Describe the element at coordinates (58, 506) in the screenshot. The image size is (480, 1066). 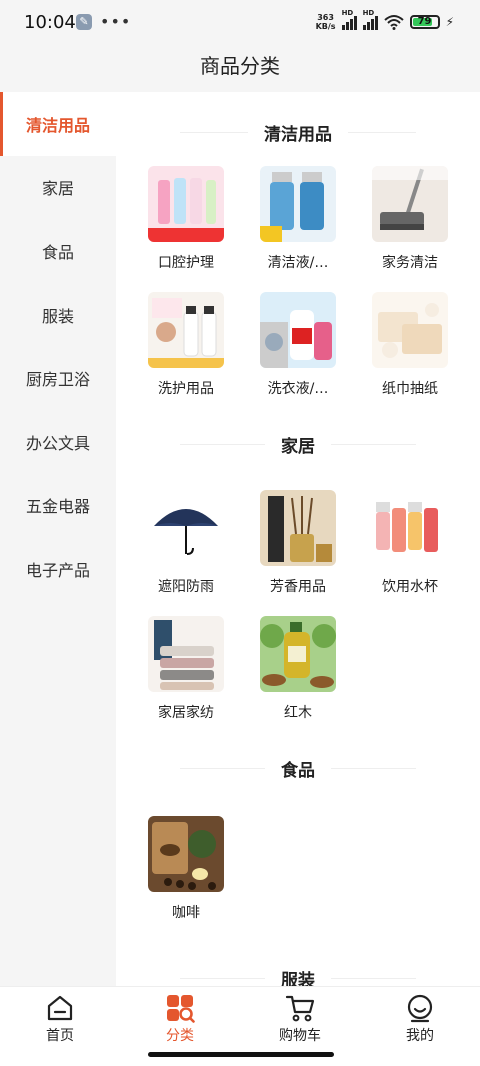
I see `sidebar-item-hardware: 五金电器` at that location.